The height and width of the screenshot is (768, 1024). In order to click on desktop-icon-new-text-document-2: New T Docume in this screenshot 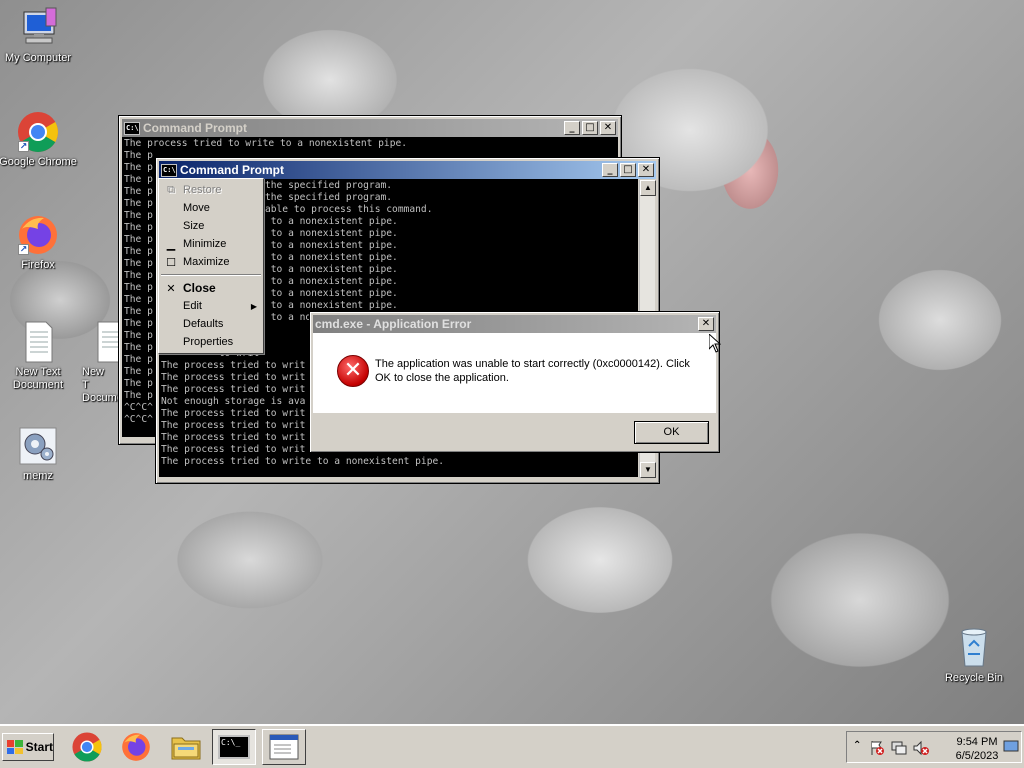, I will do `click(95, 362)`.